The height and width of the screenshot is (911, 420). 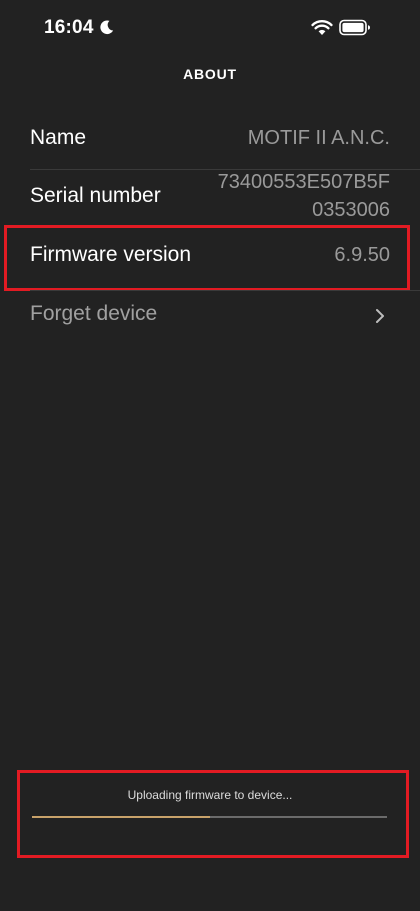 What do you see at coordinates (210, 198) in the screenshot?
I see `serial-number-row: Serial number 73400553E507B5F 0353006` at bounding box center [210, 198].